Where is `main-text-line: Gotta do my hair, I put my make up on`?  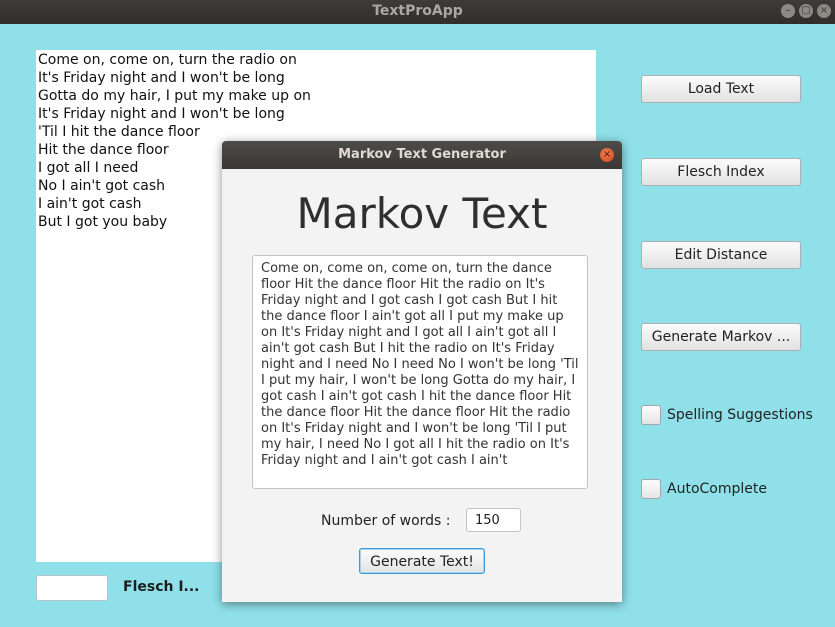 main-text-line: Gotta do my hair, I put my make up on is located at coordinates (174, 96).